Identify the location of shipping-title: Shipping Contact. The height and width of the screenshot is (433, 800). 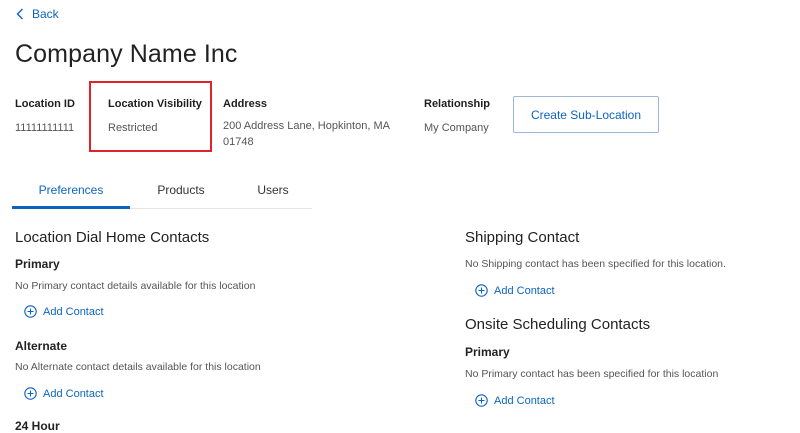
(522, 237).